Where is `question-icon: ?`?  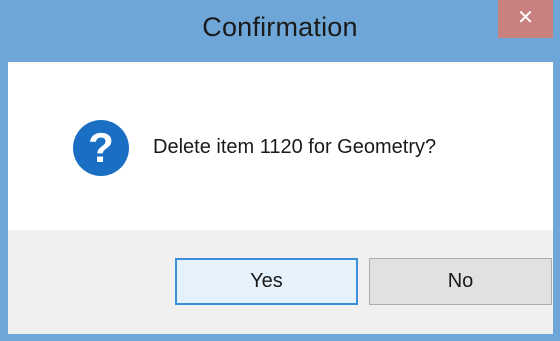 question-icon: ? is located at coordinates (101, 148).